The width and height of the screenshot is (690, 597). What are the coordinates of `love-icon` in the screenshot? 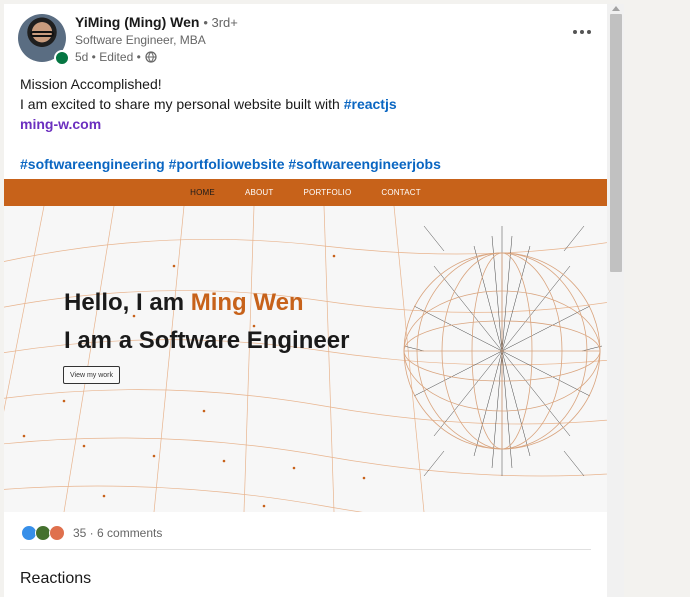 It's located at (57, 533).